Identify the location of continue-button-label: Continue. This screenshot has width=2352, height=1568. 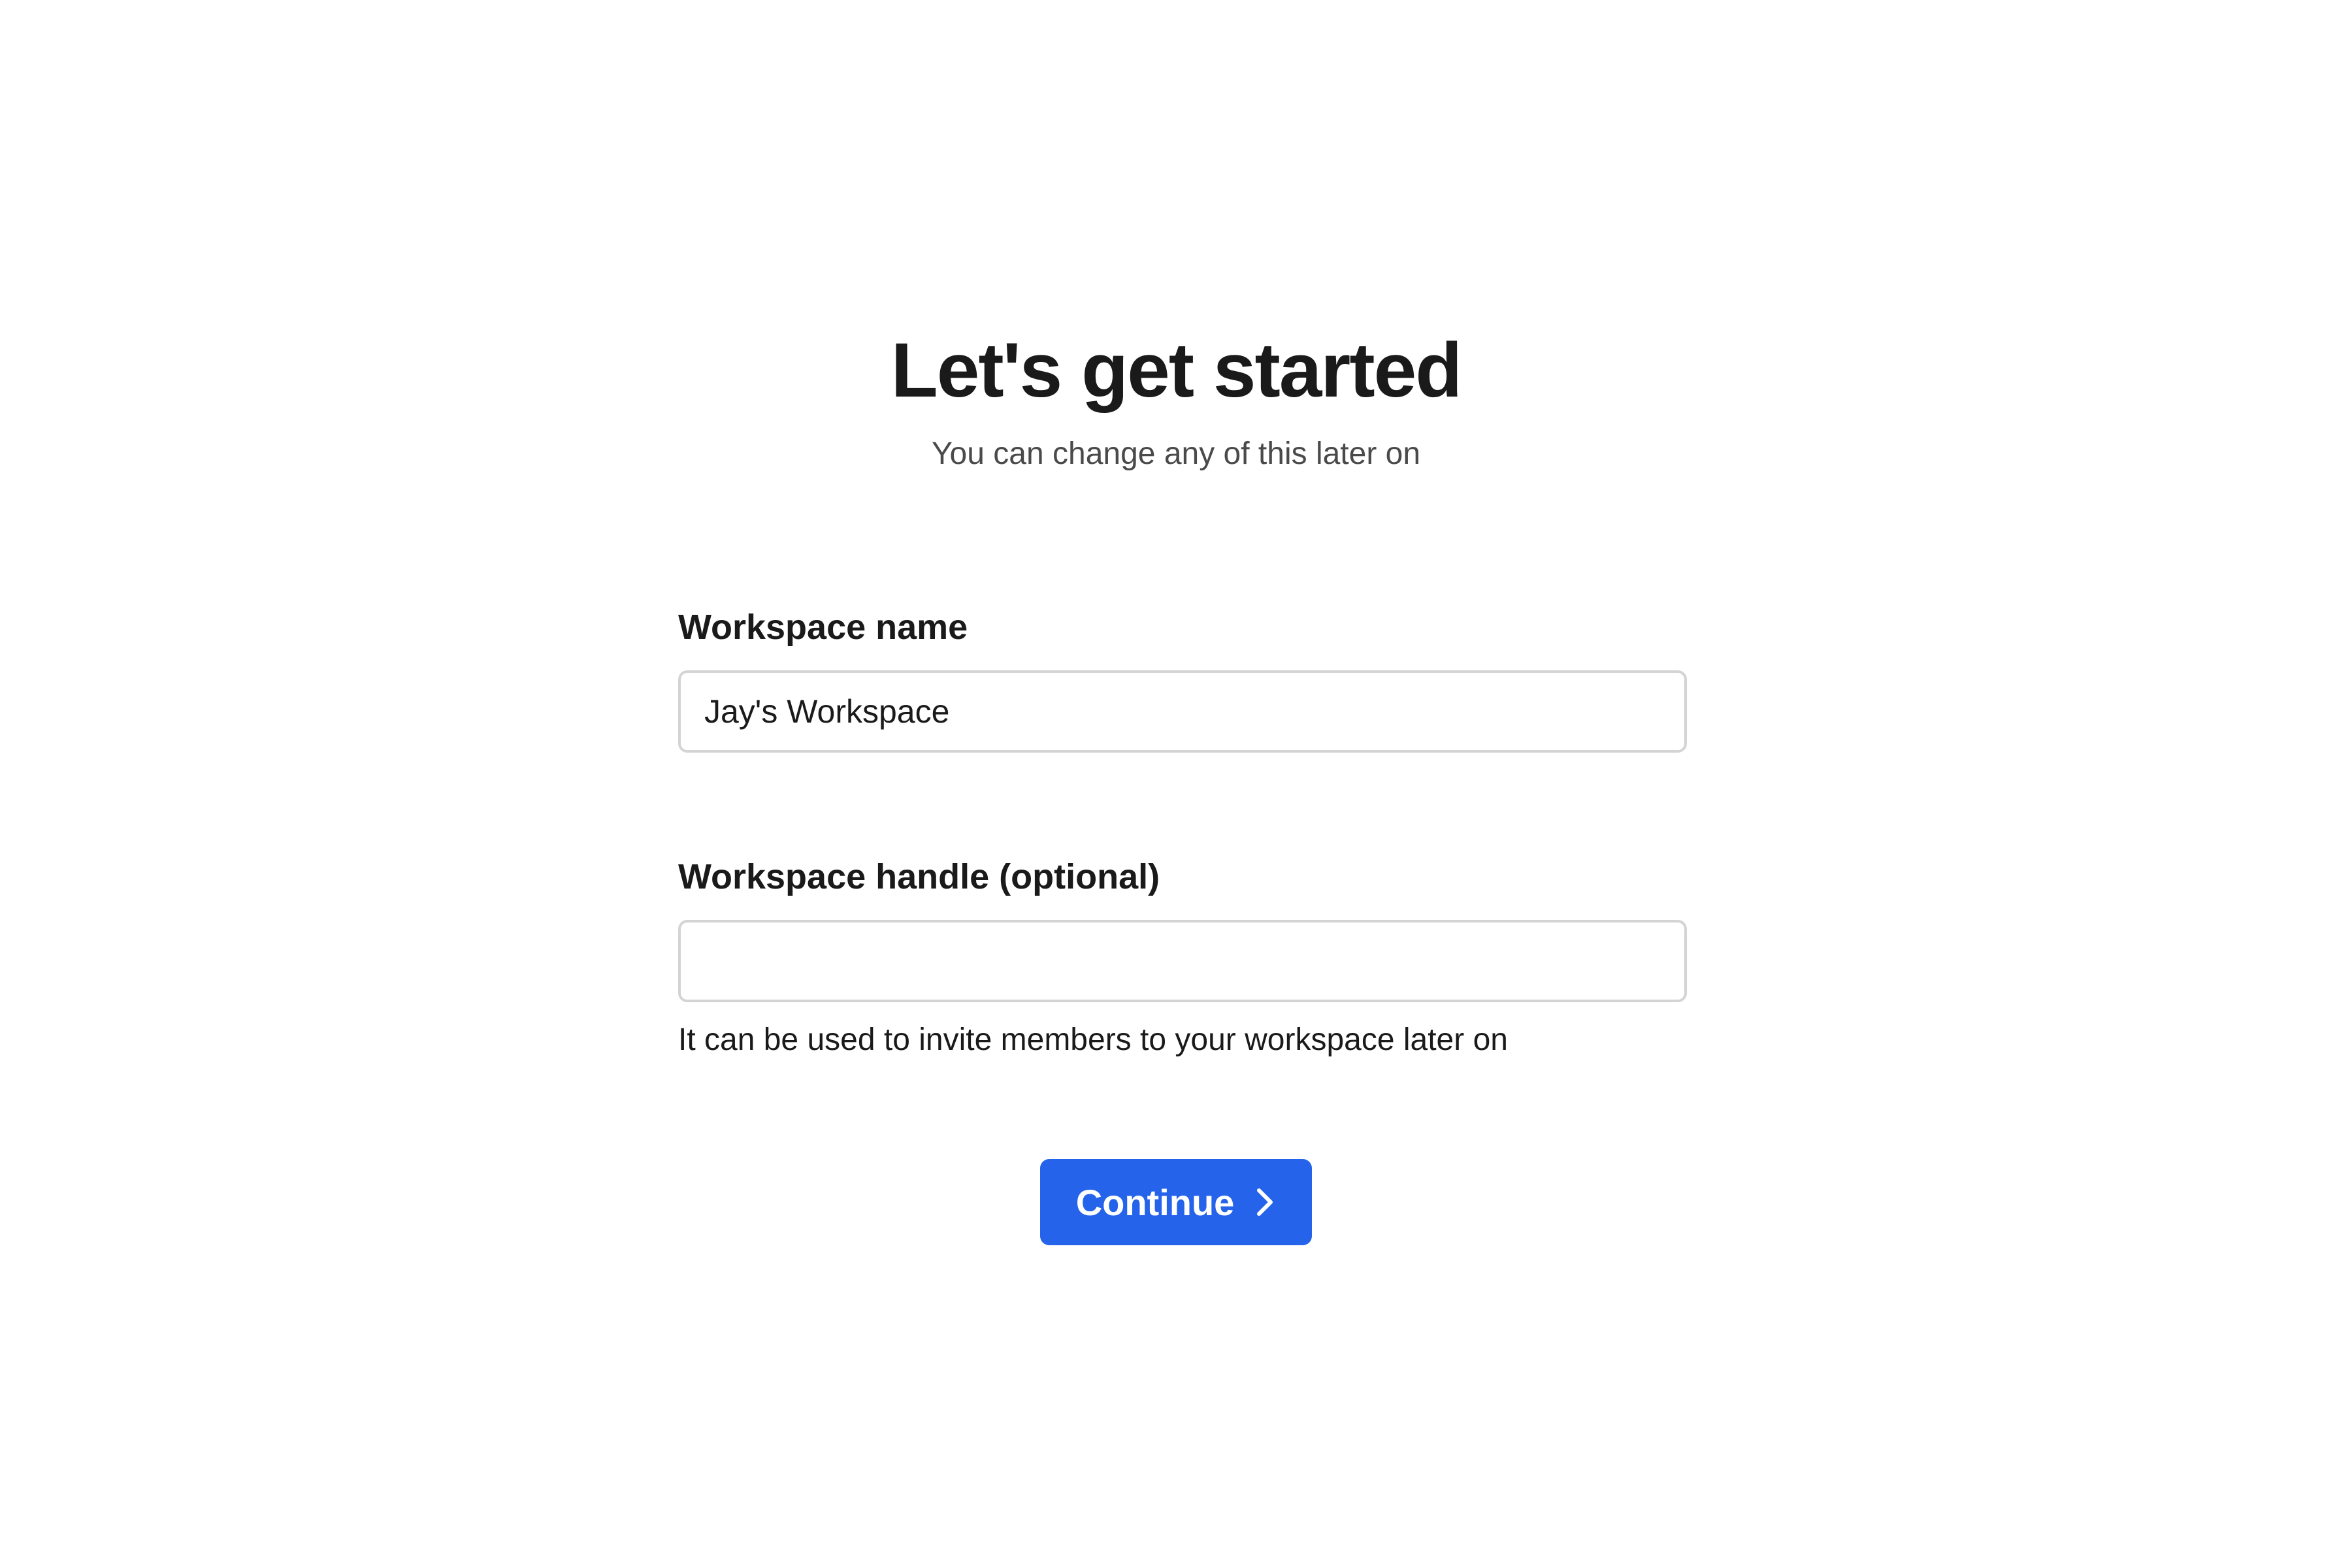
(1155, 1202).